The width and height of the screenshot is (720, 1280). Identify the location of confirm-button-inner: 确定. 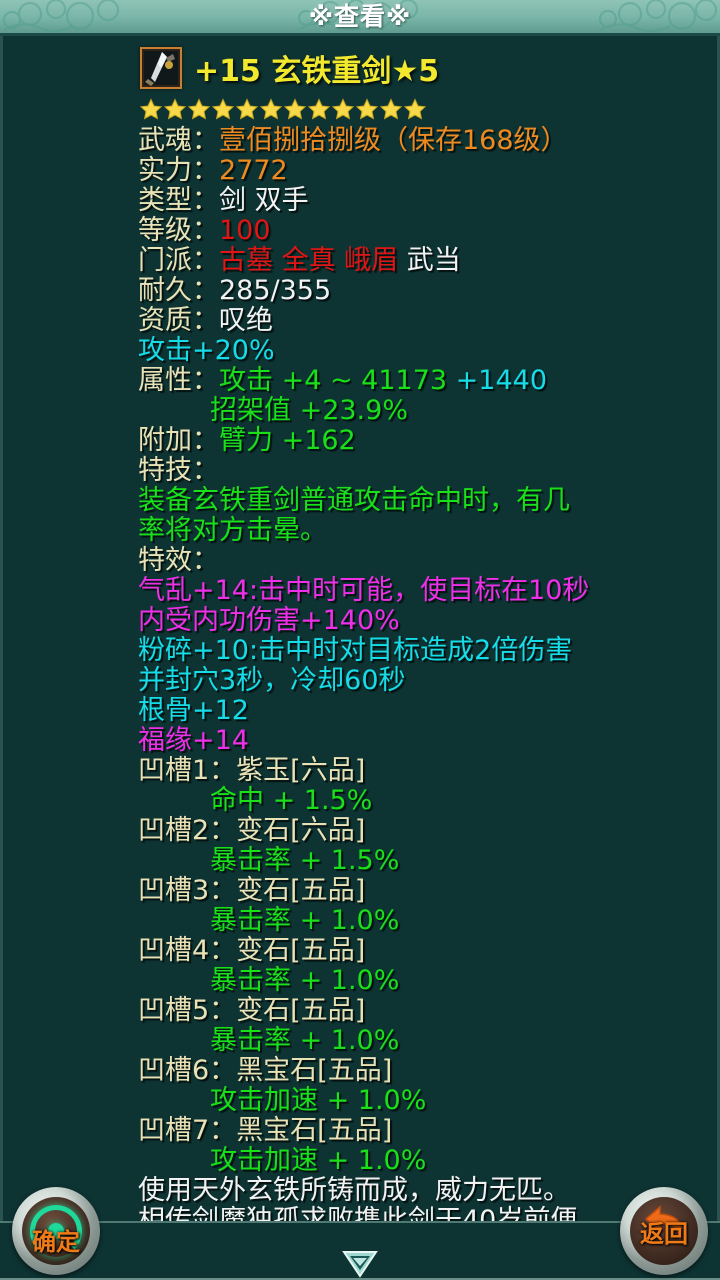
(56, 1231).